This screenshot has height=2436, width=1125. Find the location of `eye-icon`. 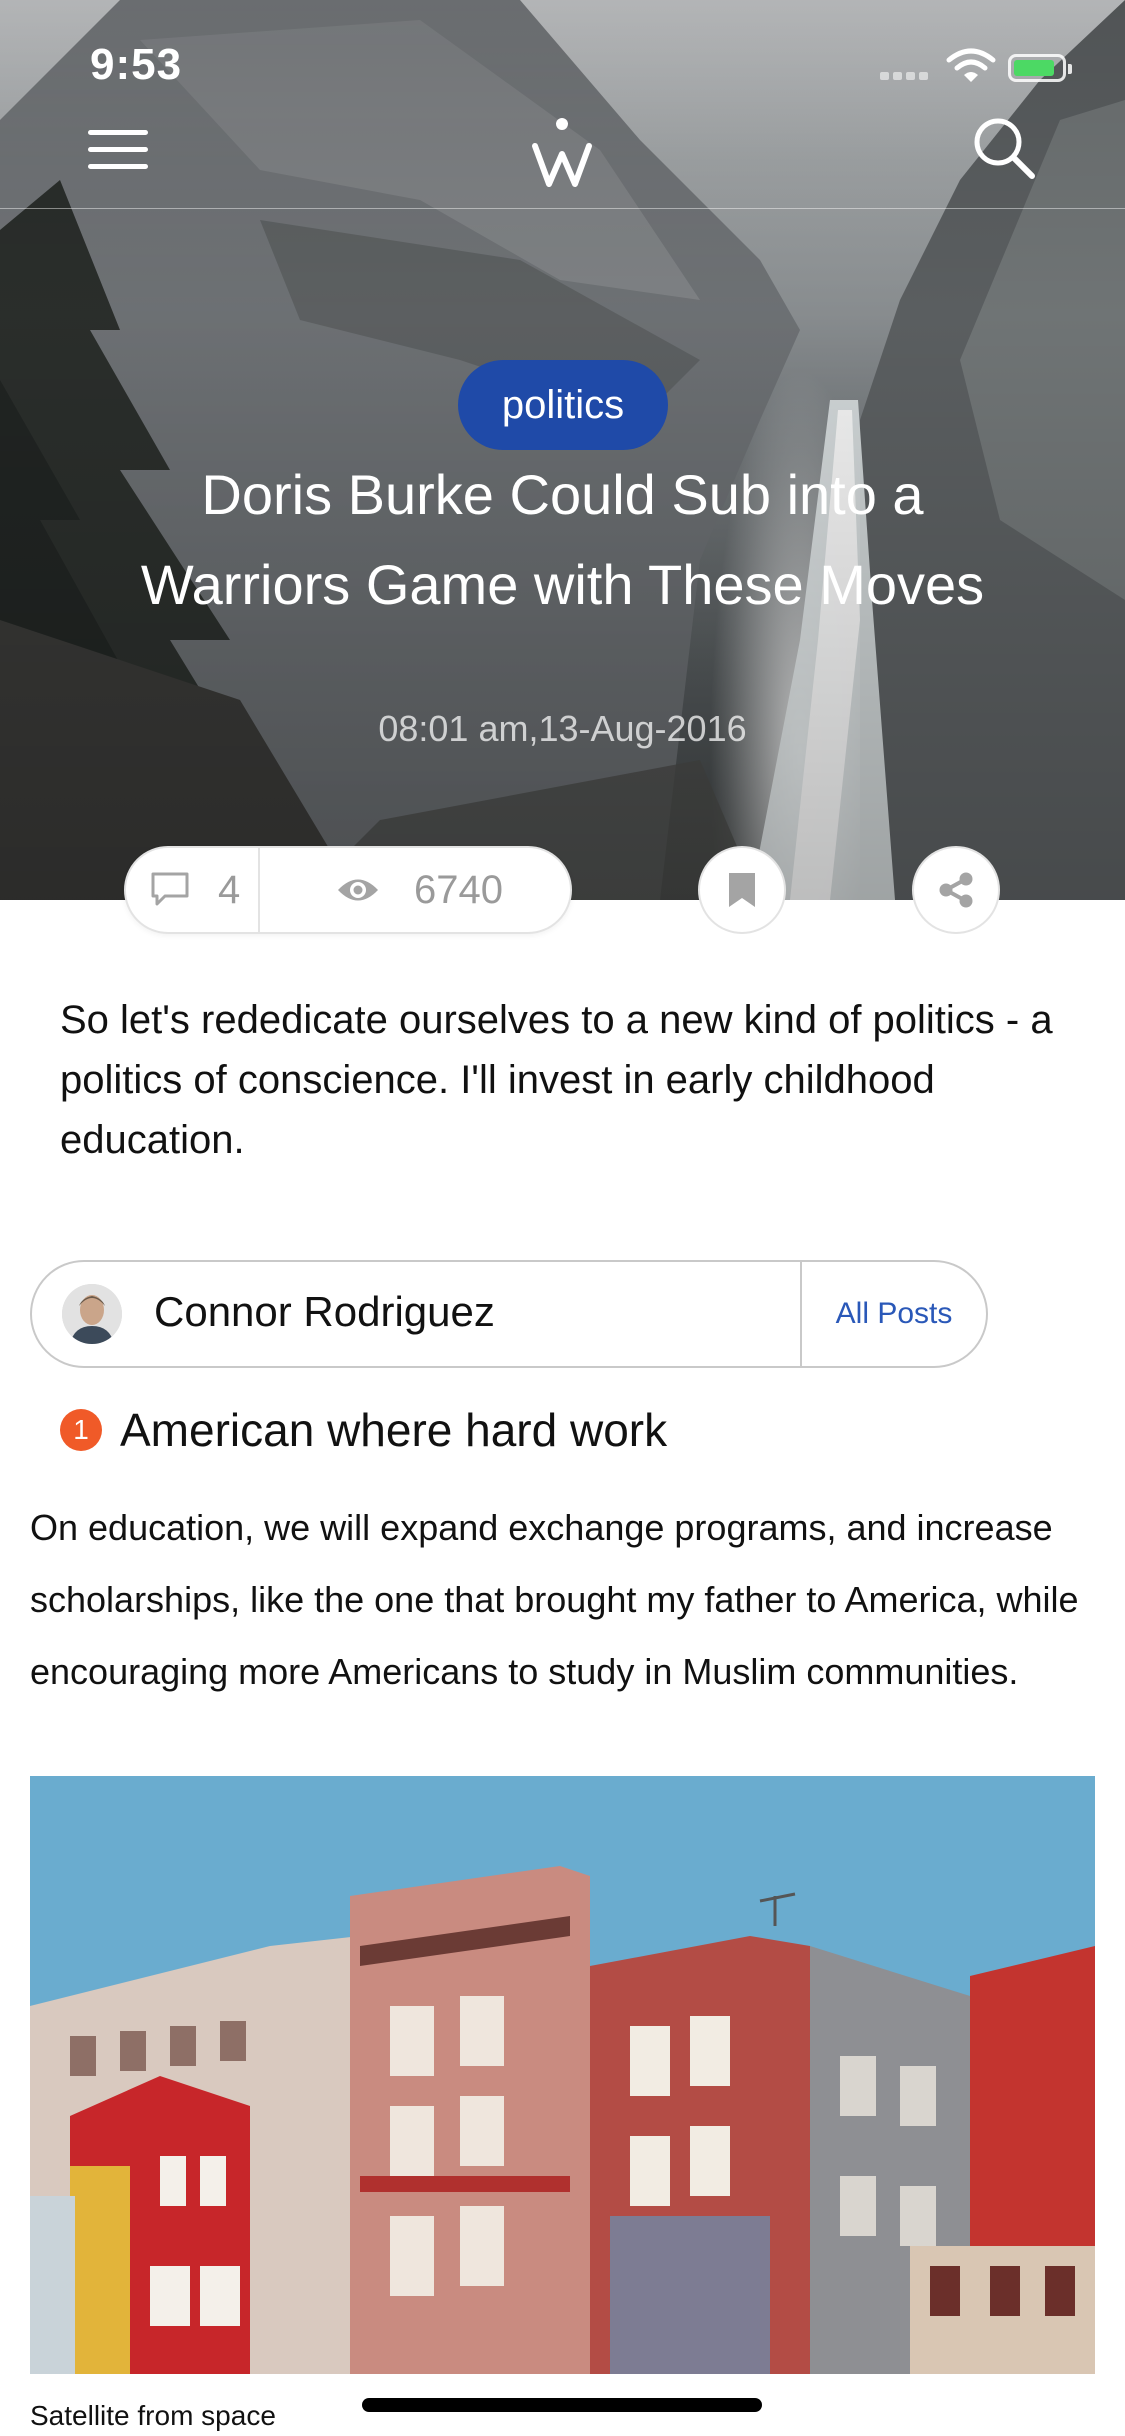

eye-icon is located at coordinates (358, 890).